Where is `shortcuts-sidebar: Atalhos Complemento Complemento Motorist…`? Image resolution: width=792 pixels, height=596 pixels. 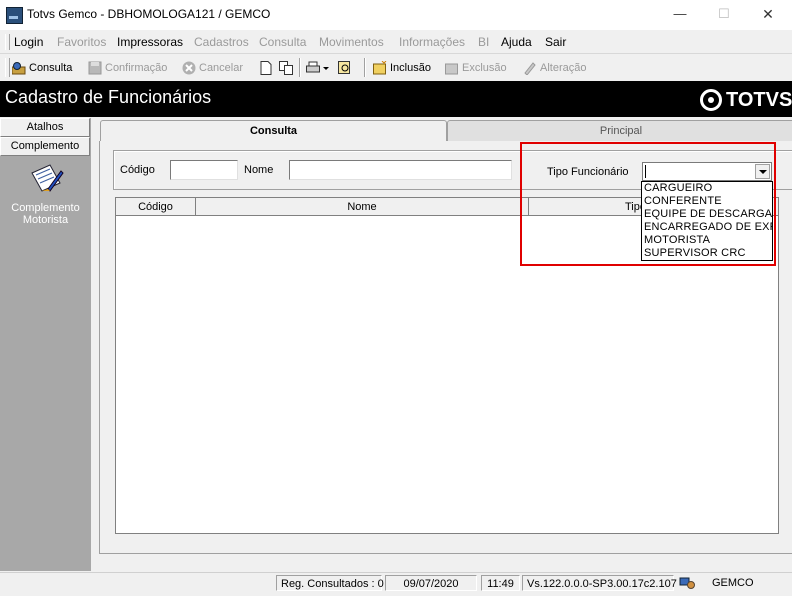
shortcuts-sidebar: Atalhos Complemento Complemento Motorist… is located at coordinates (45, 344).